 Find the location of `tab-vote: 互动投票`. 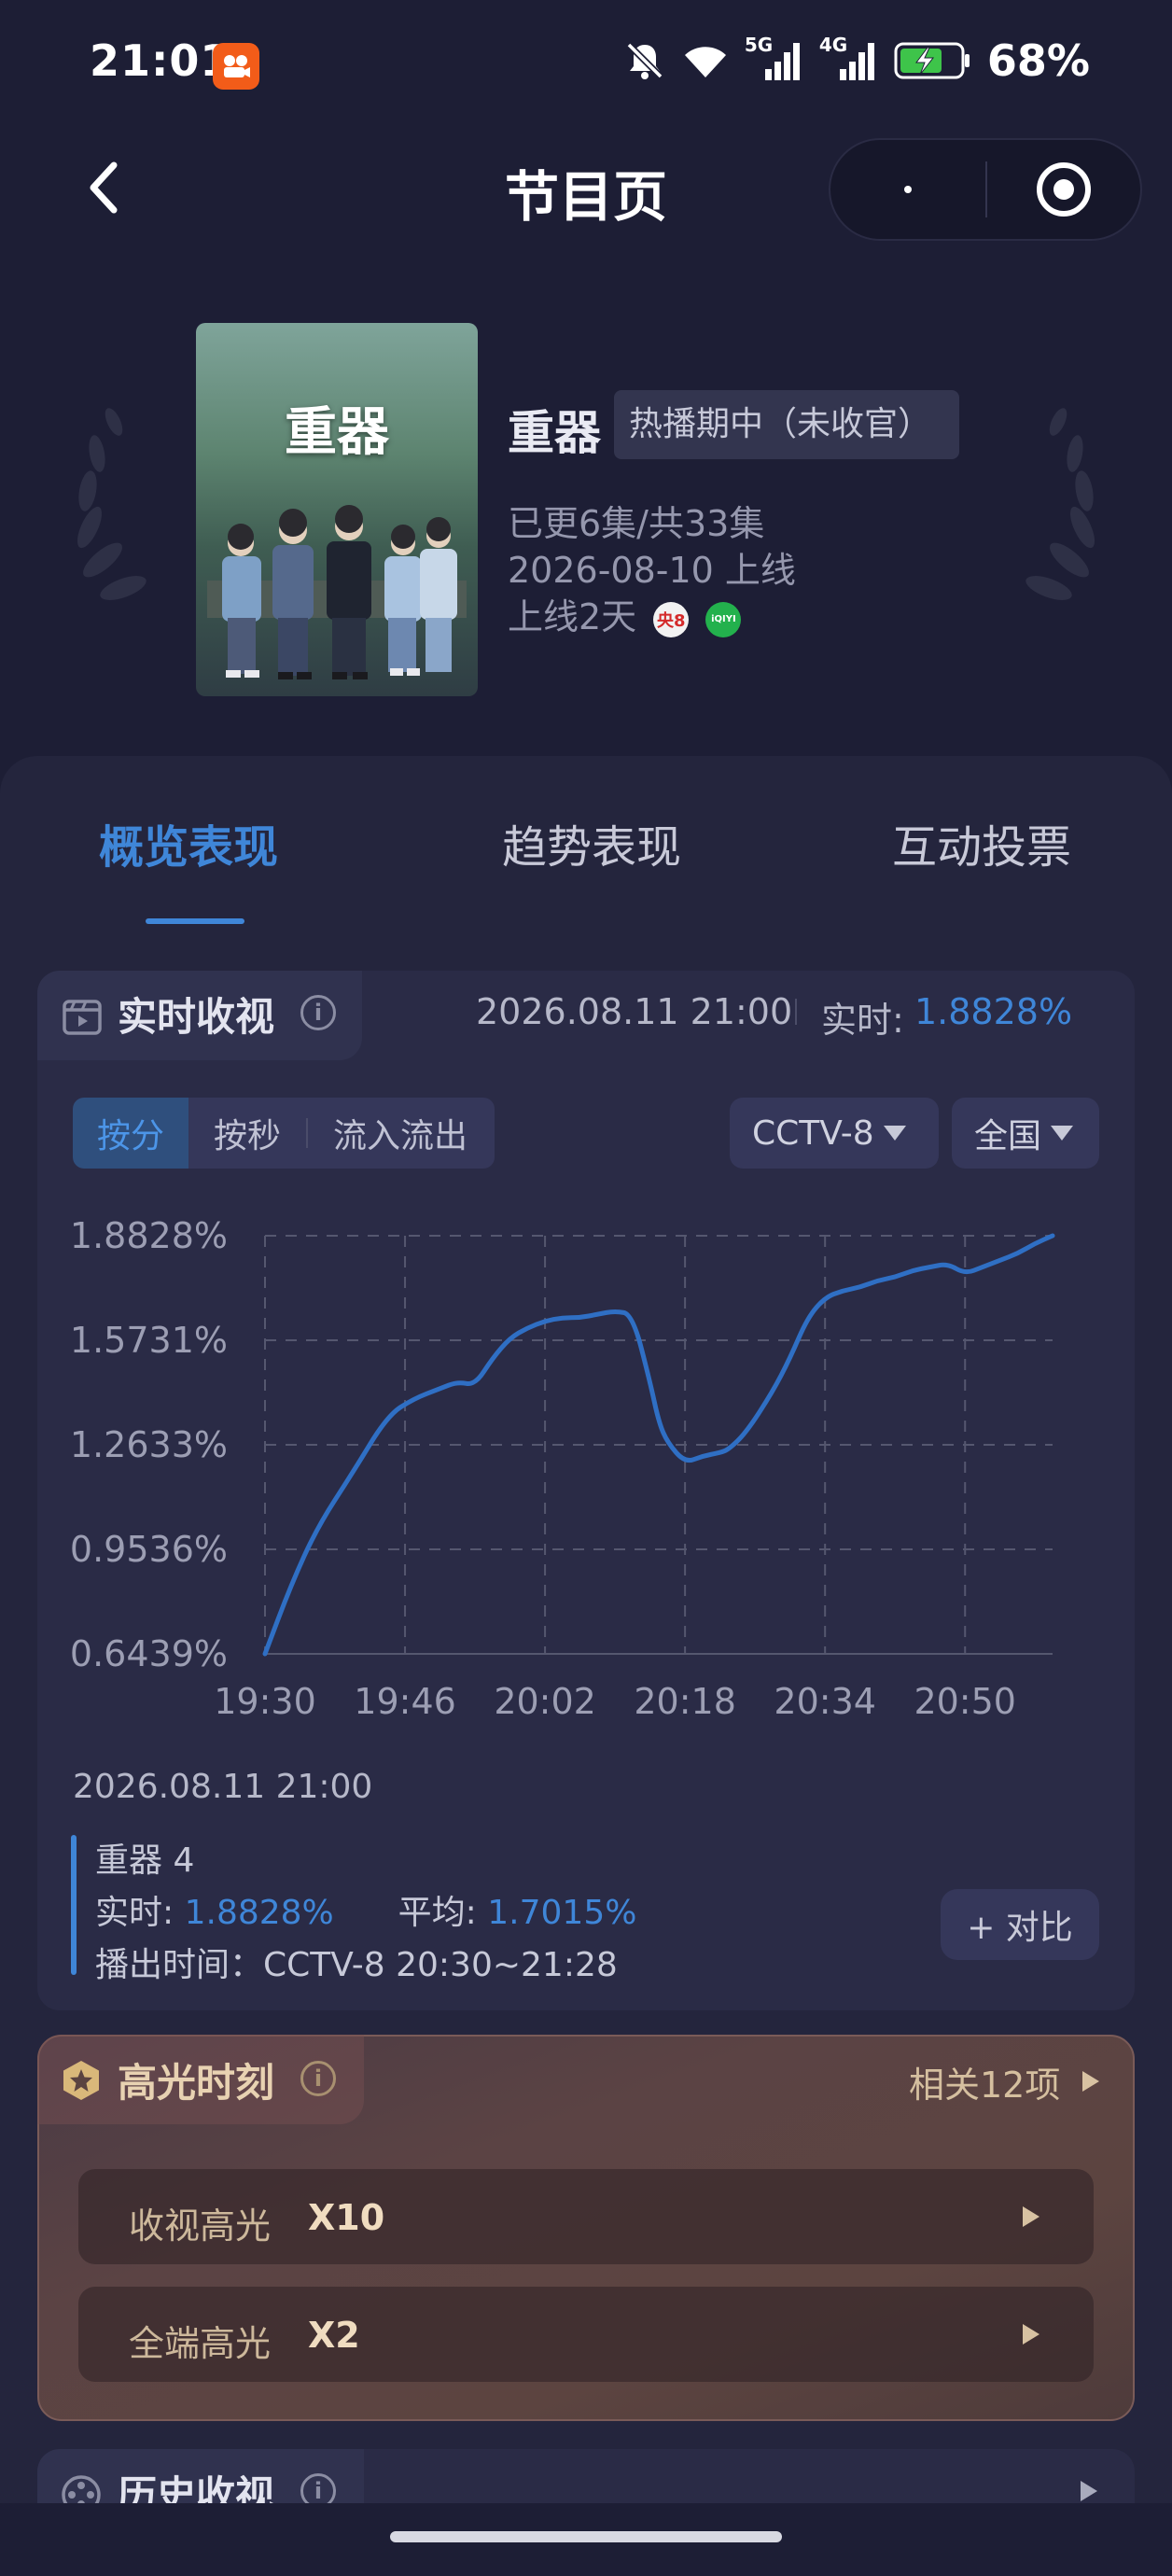

tab-vote: 互动投票 is located at coordinates (981, 842).